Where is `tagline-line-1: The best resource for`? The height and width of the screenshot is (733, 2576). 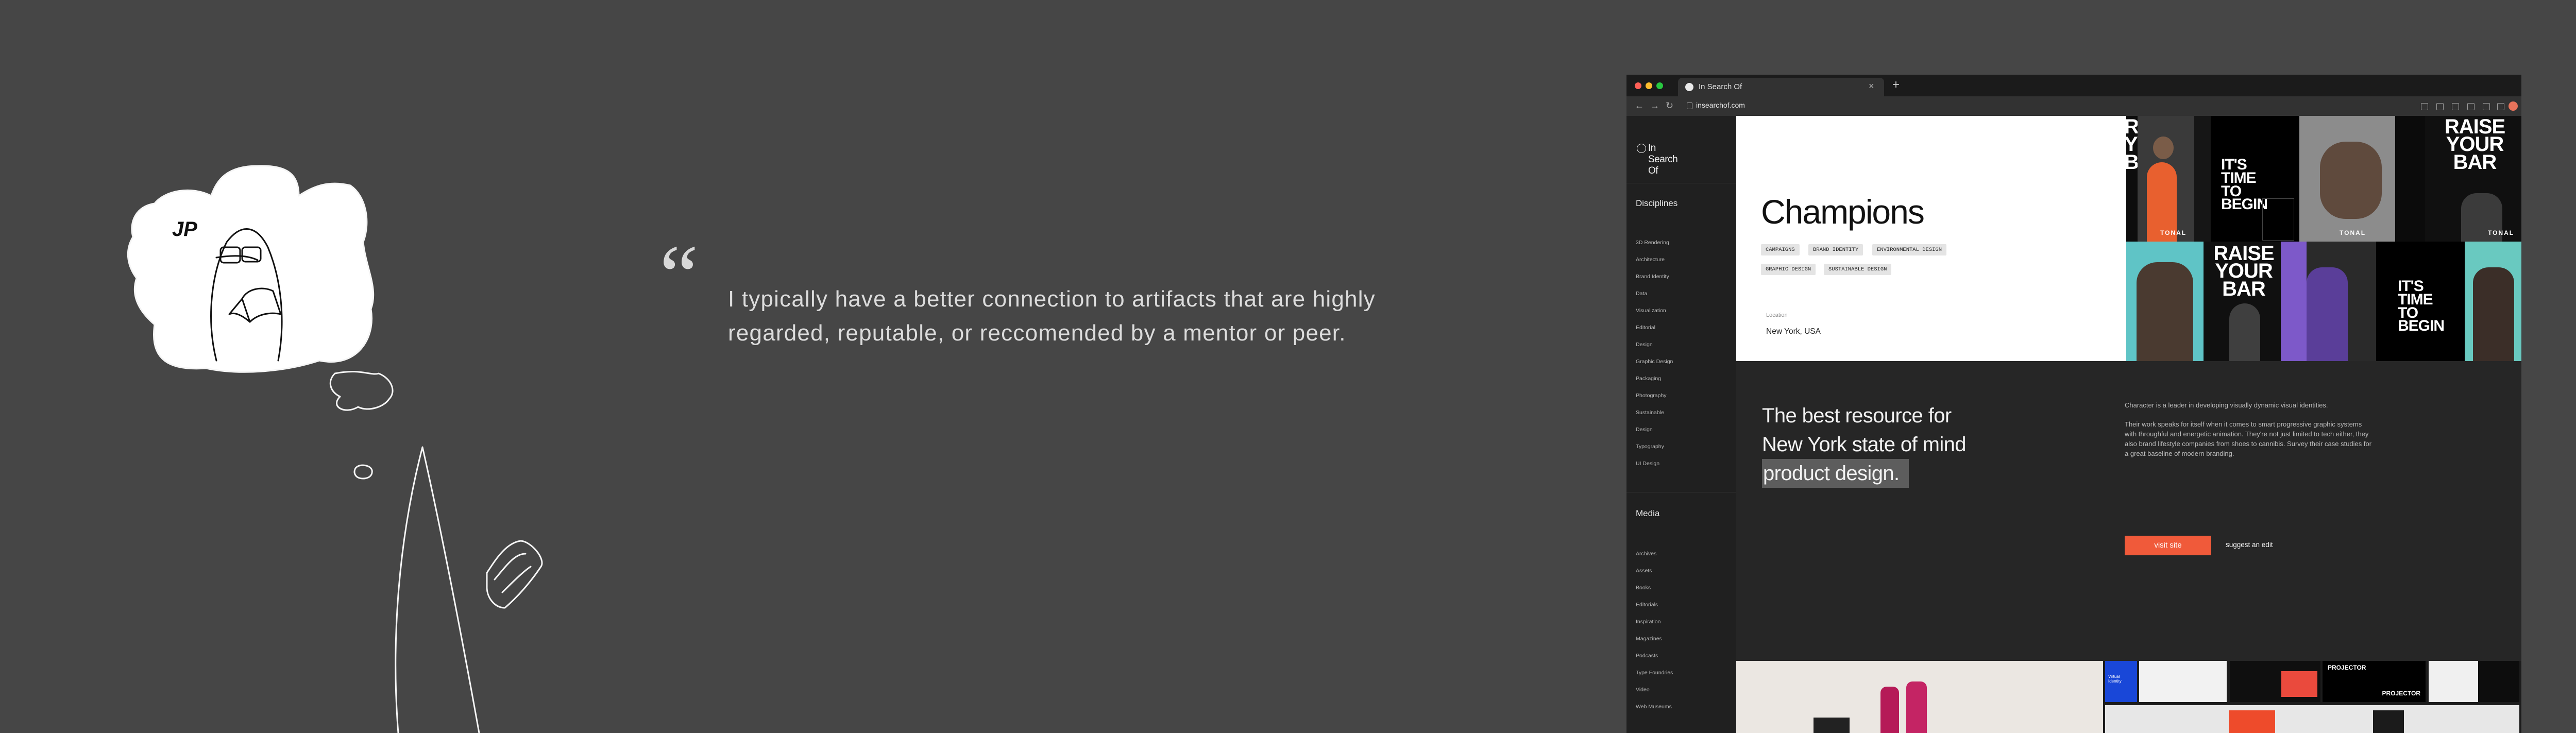 tagline-line-1: The best resource for is located at coordinates (1857, 415).